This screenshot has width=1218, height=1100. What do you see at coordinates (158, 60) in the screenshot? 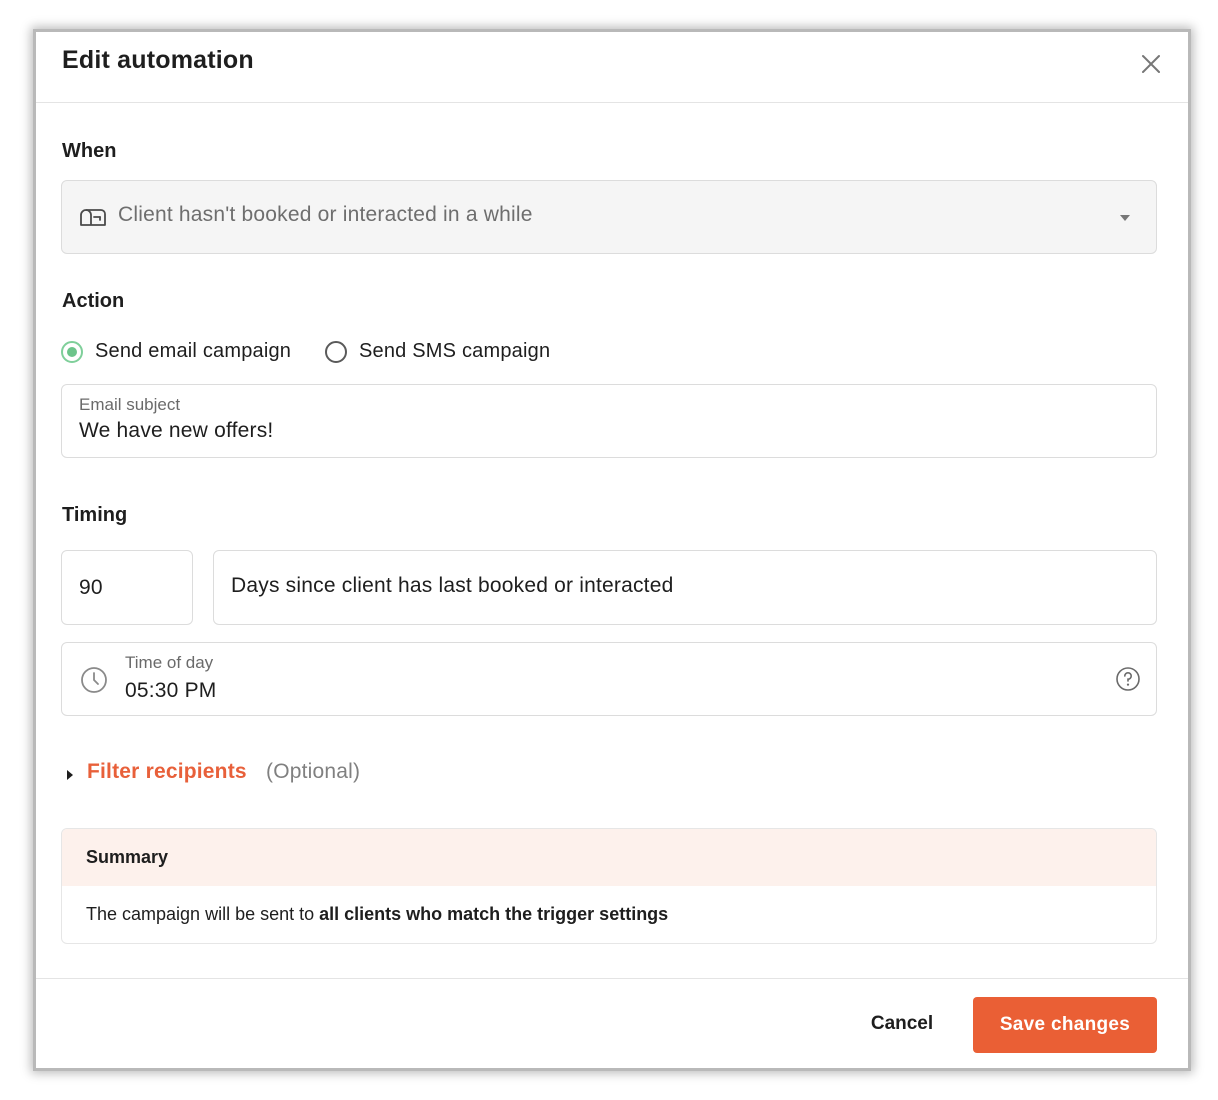
I see `modal-title: Edit automation` at bounding box center [158, 60].